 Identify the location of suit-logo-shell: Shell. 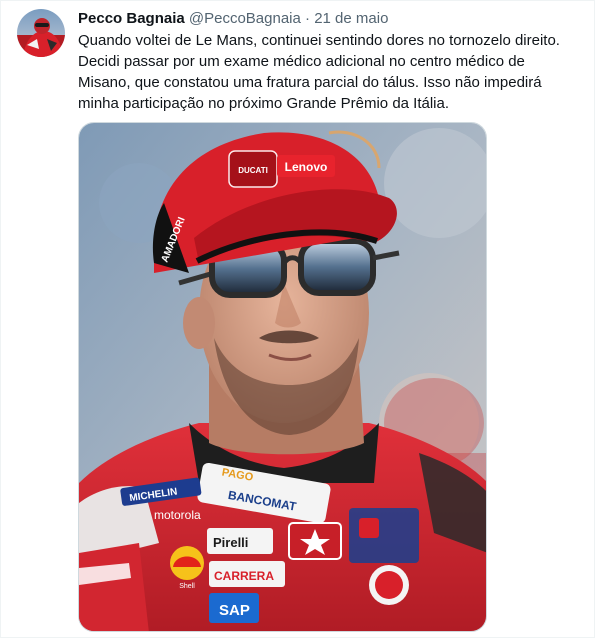
(187, 586).